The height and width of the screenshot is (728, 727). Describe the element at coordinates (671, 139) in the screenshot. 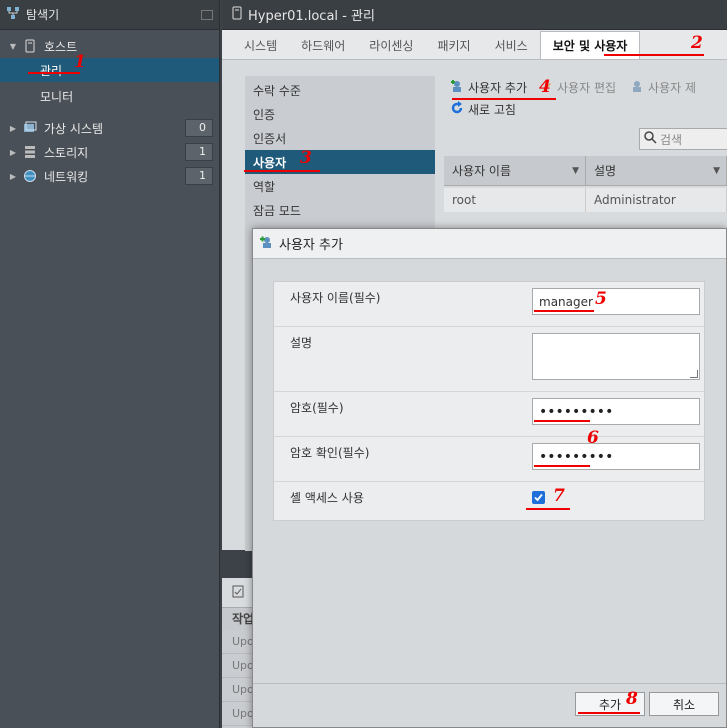

I see `search-placeholder: 검색` at that location.